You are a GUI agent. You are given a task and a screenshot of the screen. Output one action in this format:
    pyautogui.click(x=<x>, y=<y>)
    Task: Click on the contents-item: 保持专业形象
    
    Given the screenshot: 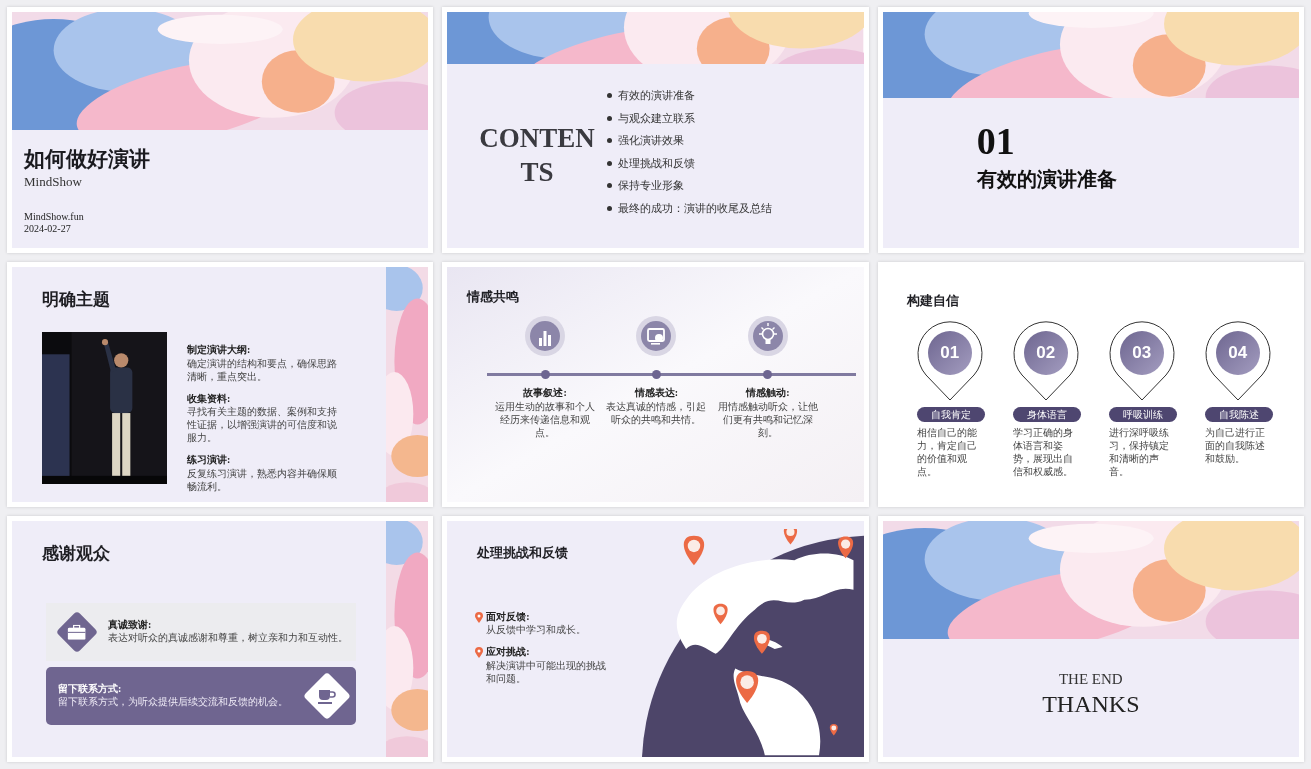 What is the action you would take?
    pyautogui.click(x=650, y=186)
    